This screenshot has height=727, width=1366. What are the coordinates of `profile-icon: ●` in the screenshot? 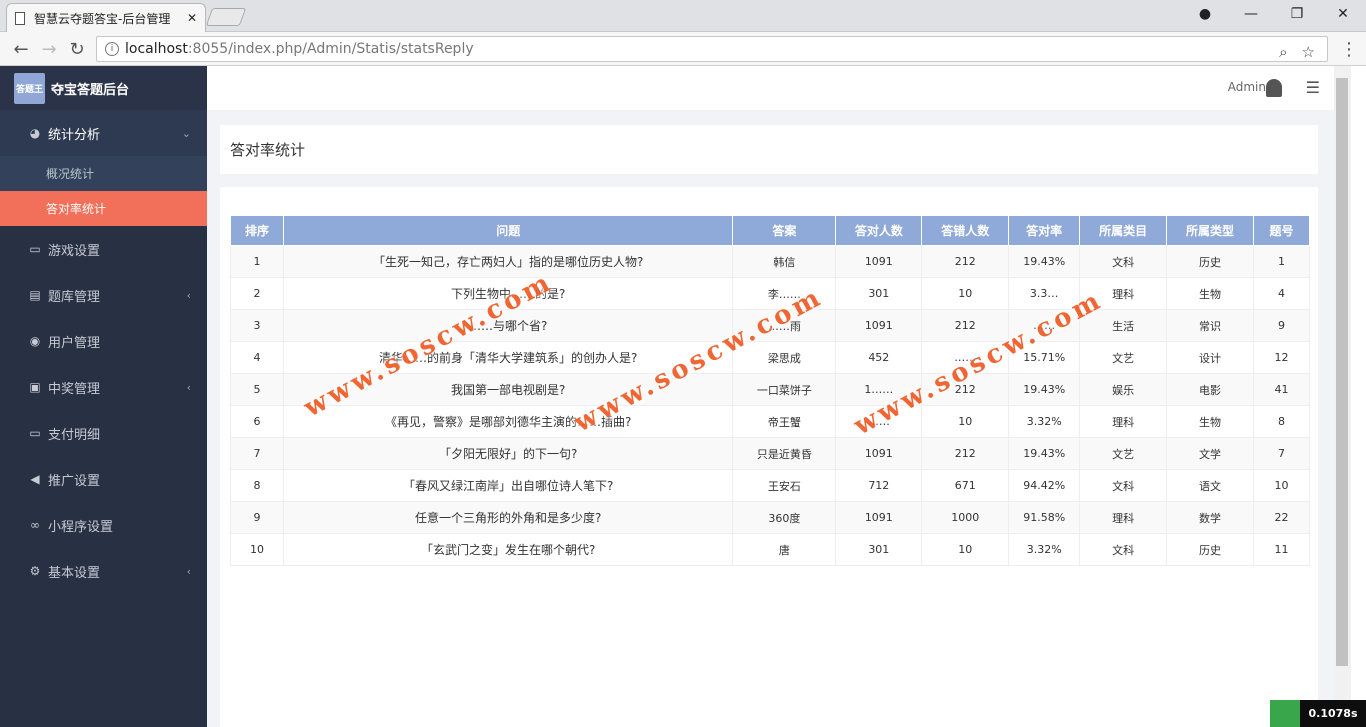 It's located at (1205, 14).